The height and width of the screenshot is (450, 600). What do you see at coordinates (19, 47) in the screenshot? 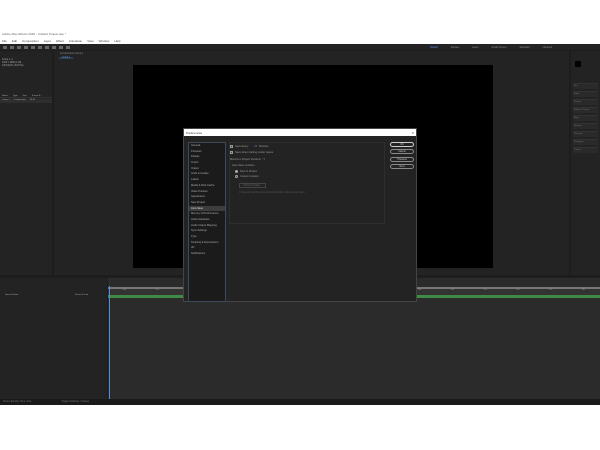
I see `hand-tool-icon` at bounding box center [19, 47].